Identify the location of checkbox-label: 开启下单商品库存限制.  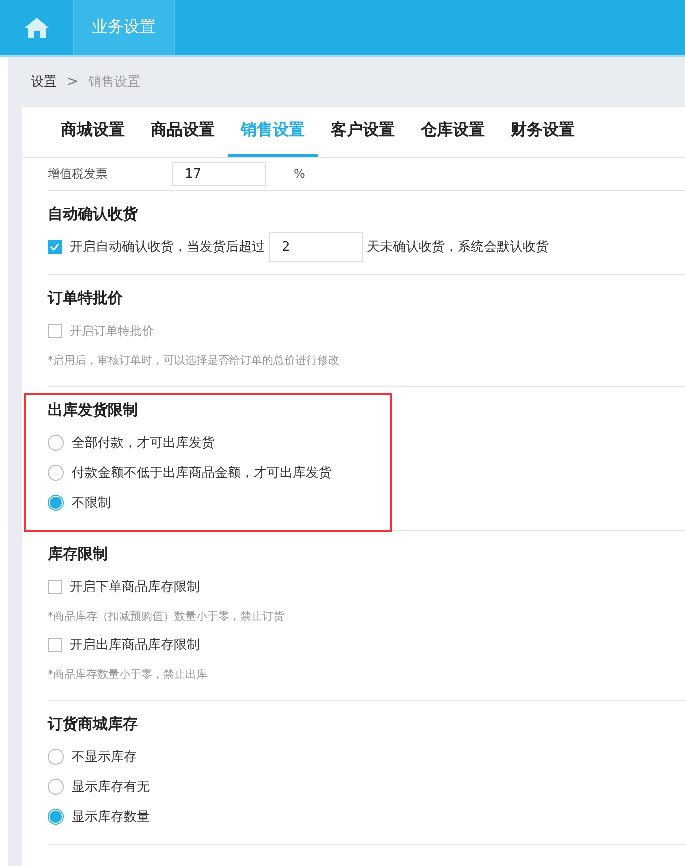
(135, 587).